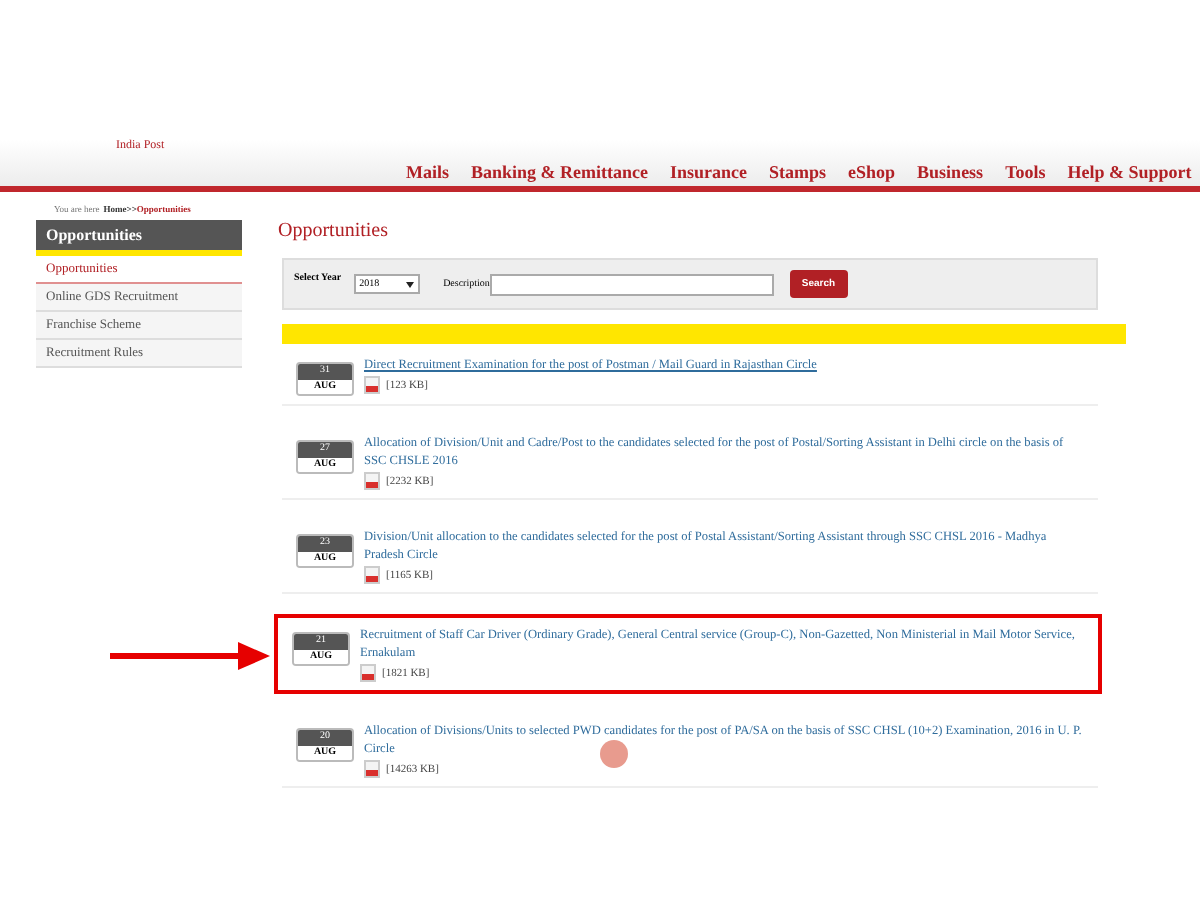 This screenshot has height=900, width=1200. Describe the element at coordinates (190, 656) in the screenshot. I see `arrow-icon` at that location.